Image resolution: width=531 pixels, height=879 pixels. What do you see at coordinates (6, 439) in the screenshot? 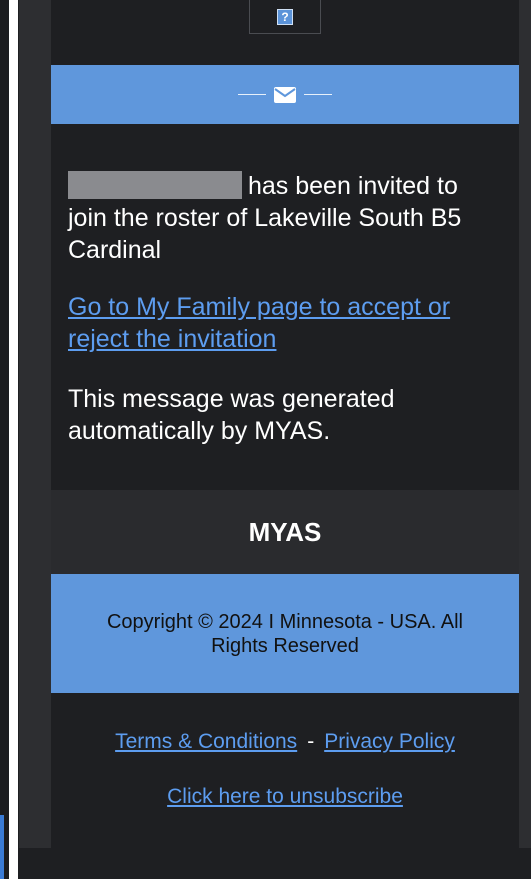
I see `left-edge-strip` at bounding box center [6, 439].